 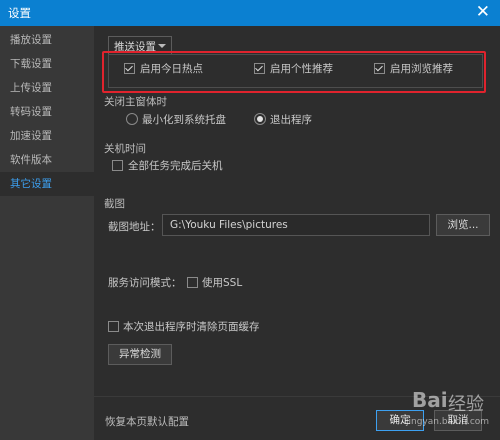 What do you see at coordinates (135, 102) in the screenshot?
I see `close-main-heading: 关闭主窗体时` at bounding box center [135, 102].